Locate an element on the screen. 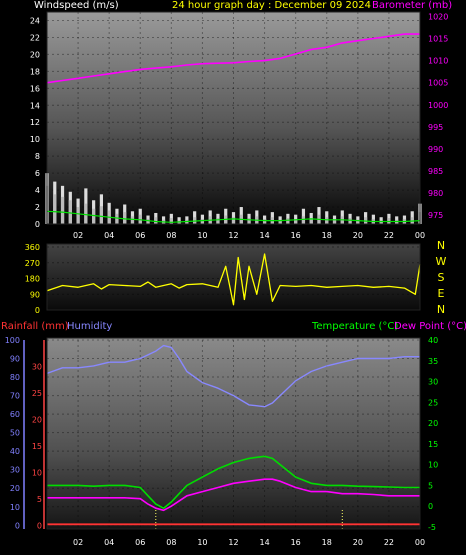 The width and height of the screenshot is (466, 555). humidity-y-tick-label: 20 is located at coordinates (15, 488).